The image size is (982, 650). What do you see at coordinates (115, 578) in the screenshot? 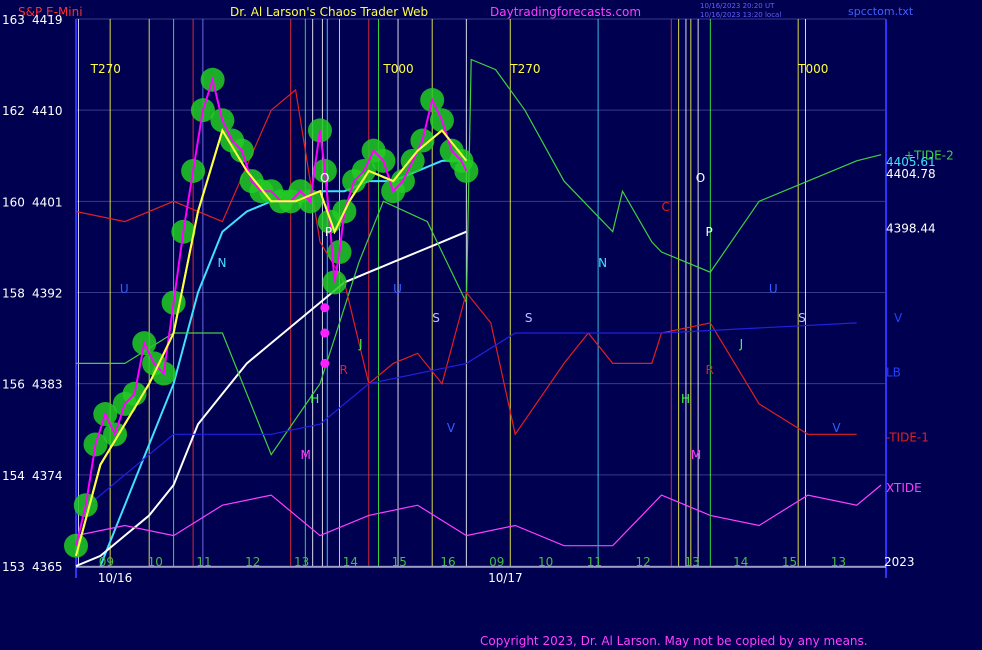
I see `date-tick-label: 10/16` at bounding box center [115, 578].